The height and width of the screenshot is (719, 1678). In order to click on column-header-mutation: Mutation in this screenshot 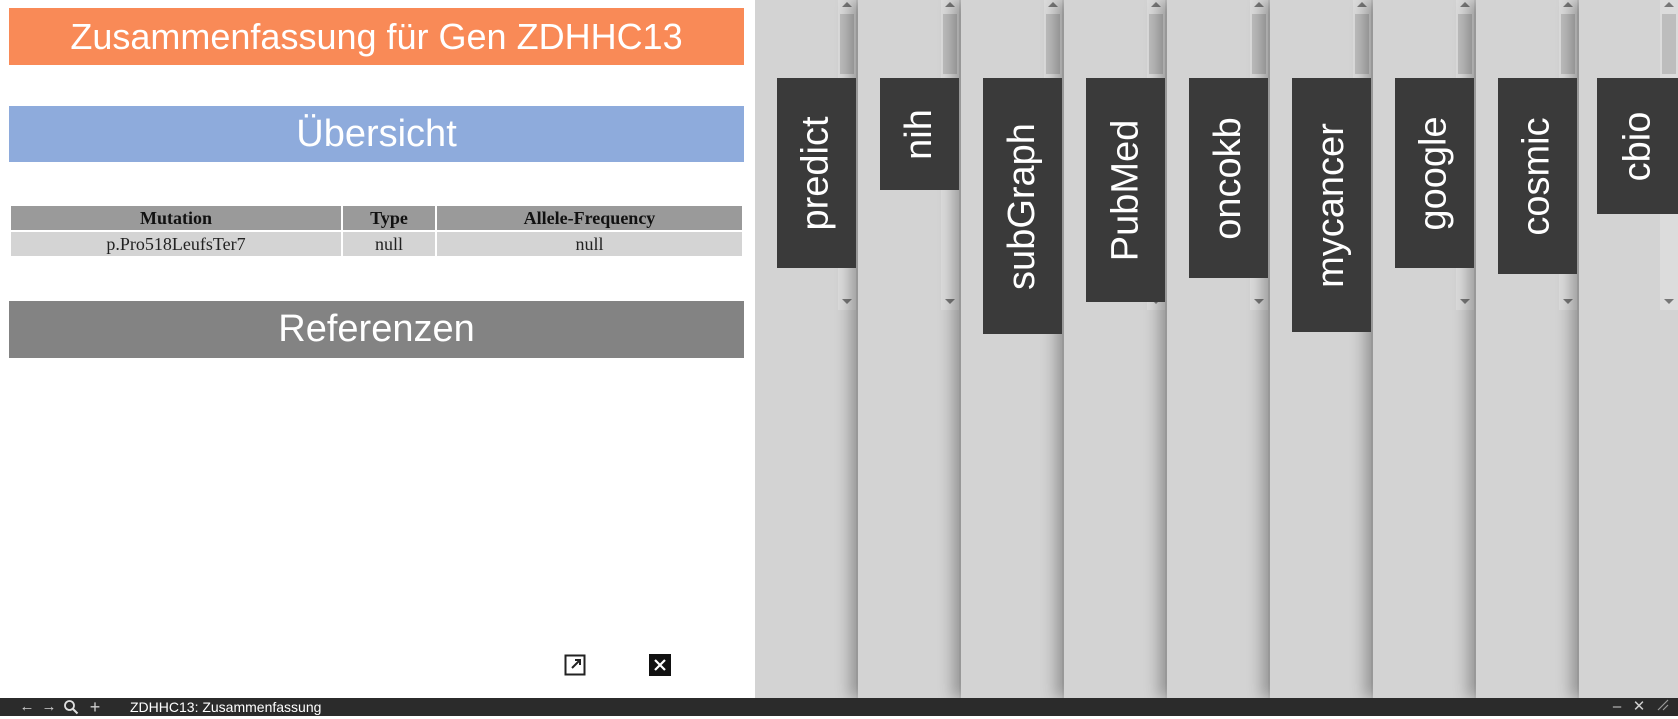, I will do `click(176, 218)`.